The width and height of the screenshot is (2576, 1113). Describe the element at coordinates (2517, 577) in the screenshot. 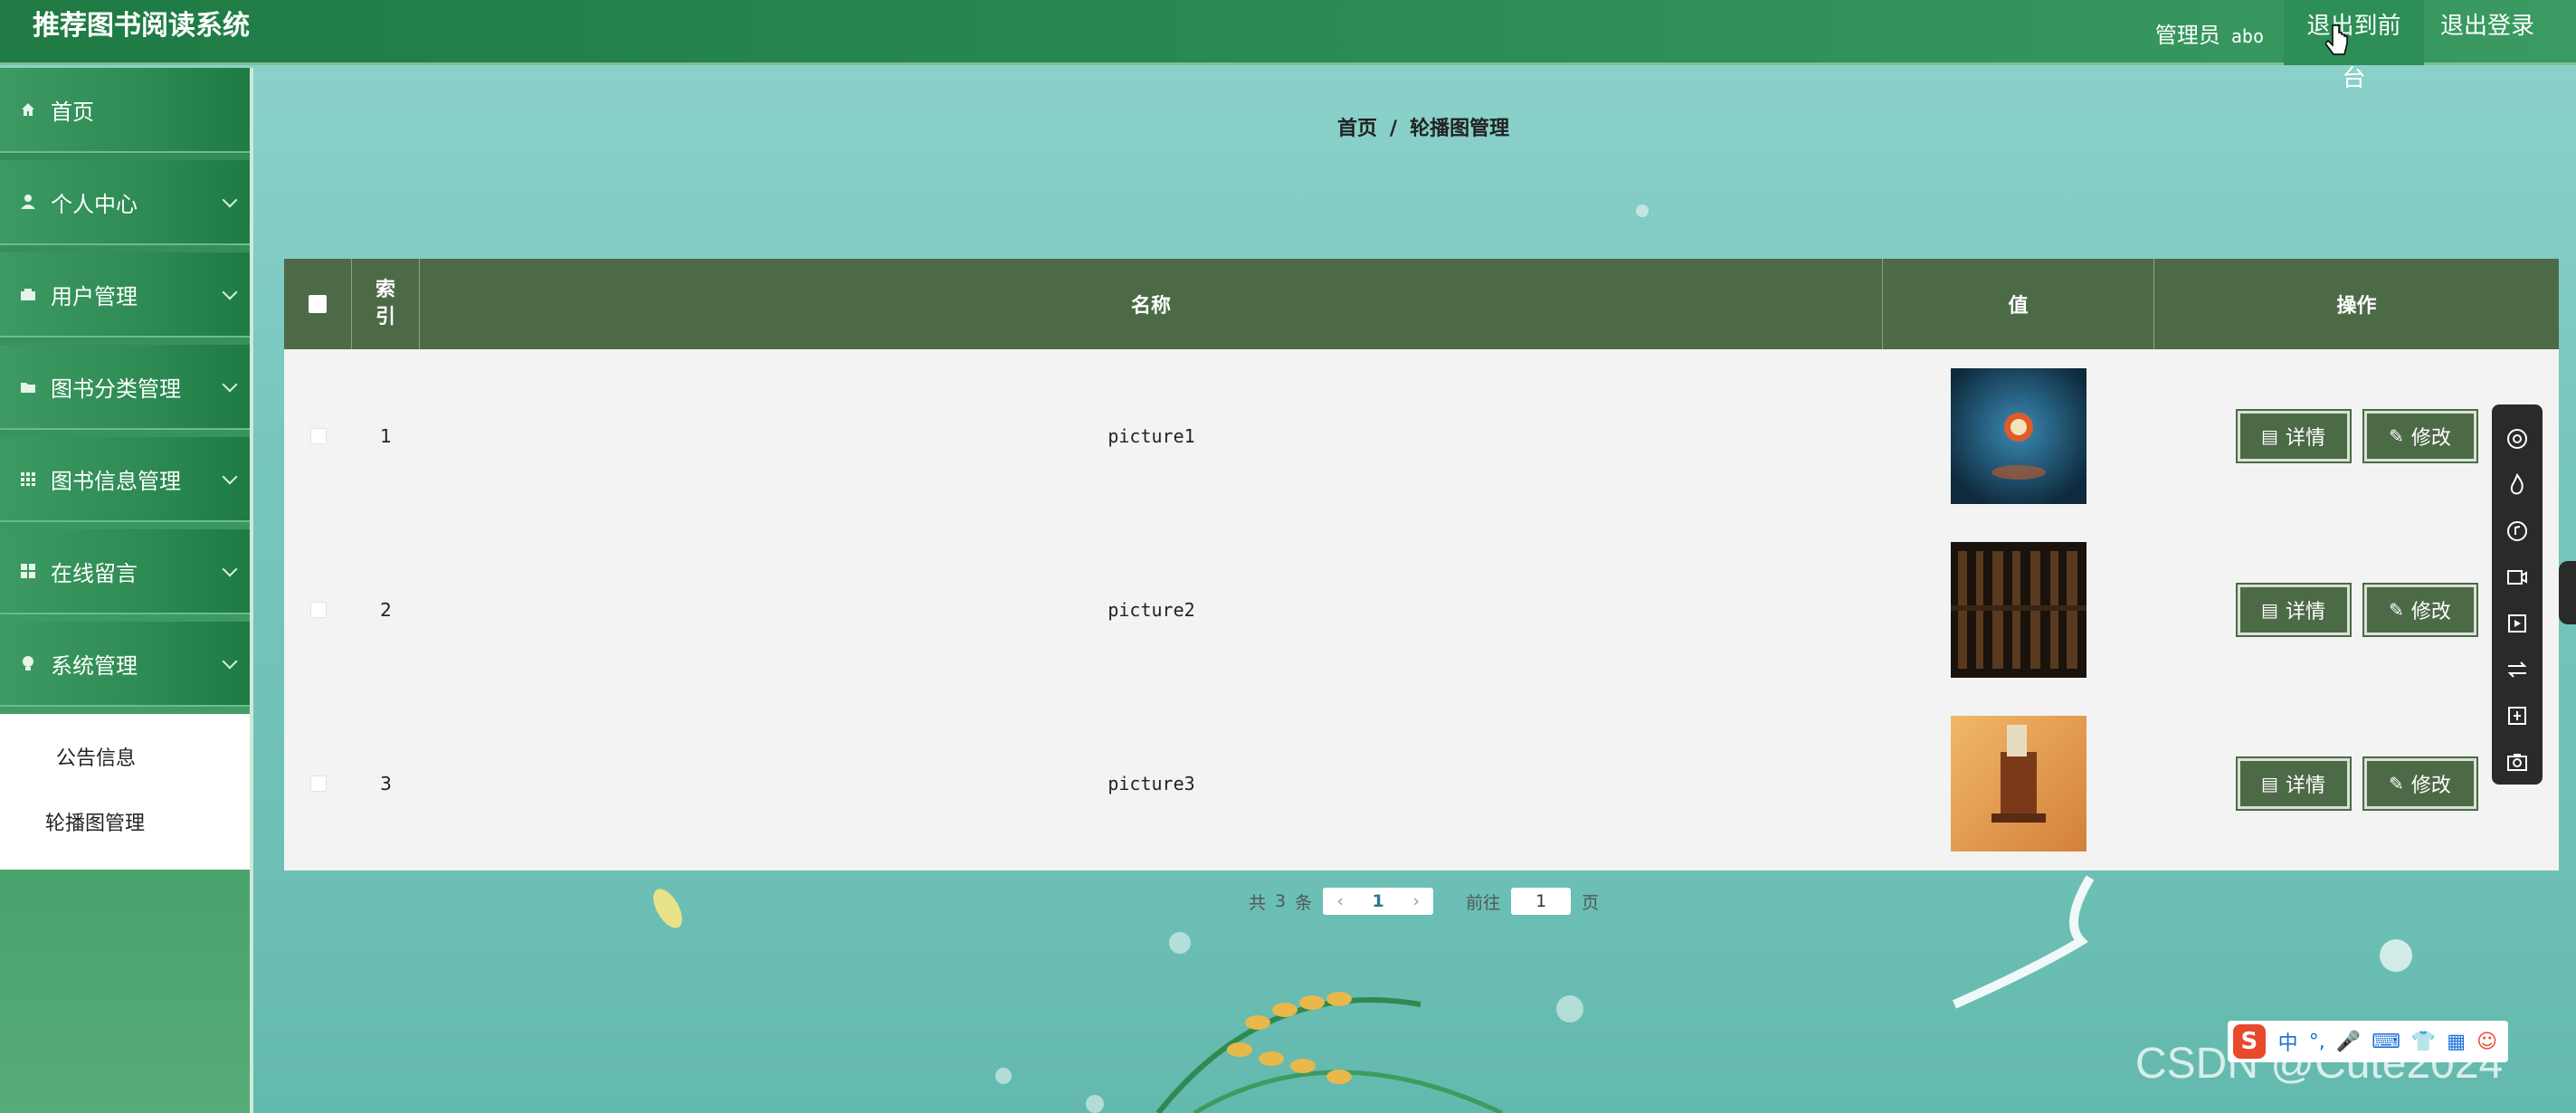

I see `video-record-icon` at that location.